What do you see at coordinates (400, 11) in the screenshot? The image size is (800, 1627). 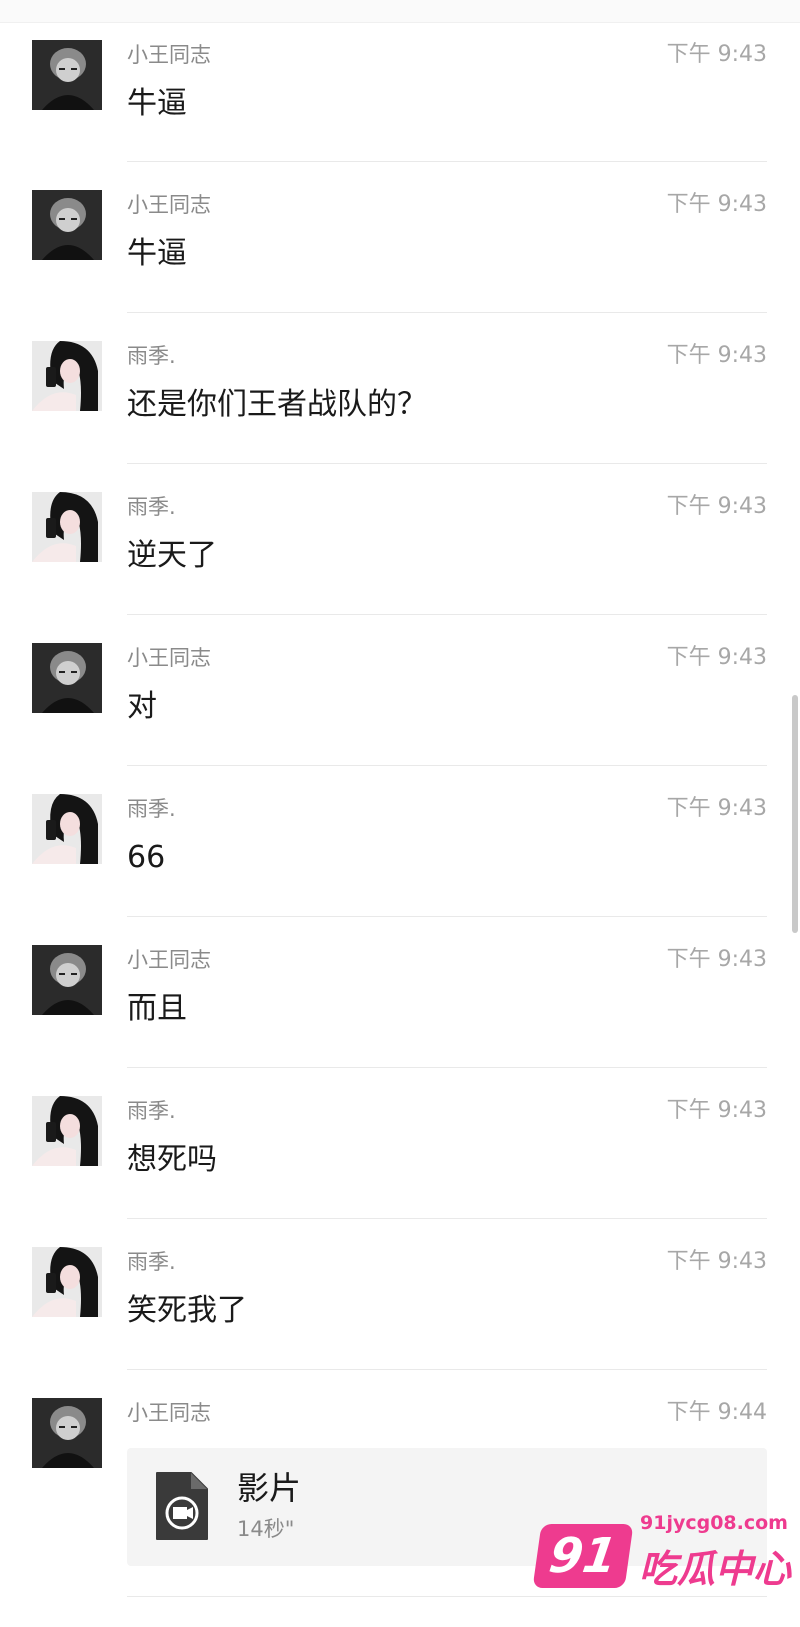 I see `top-bar` at bounding box center [400, 11].